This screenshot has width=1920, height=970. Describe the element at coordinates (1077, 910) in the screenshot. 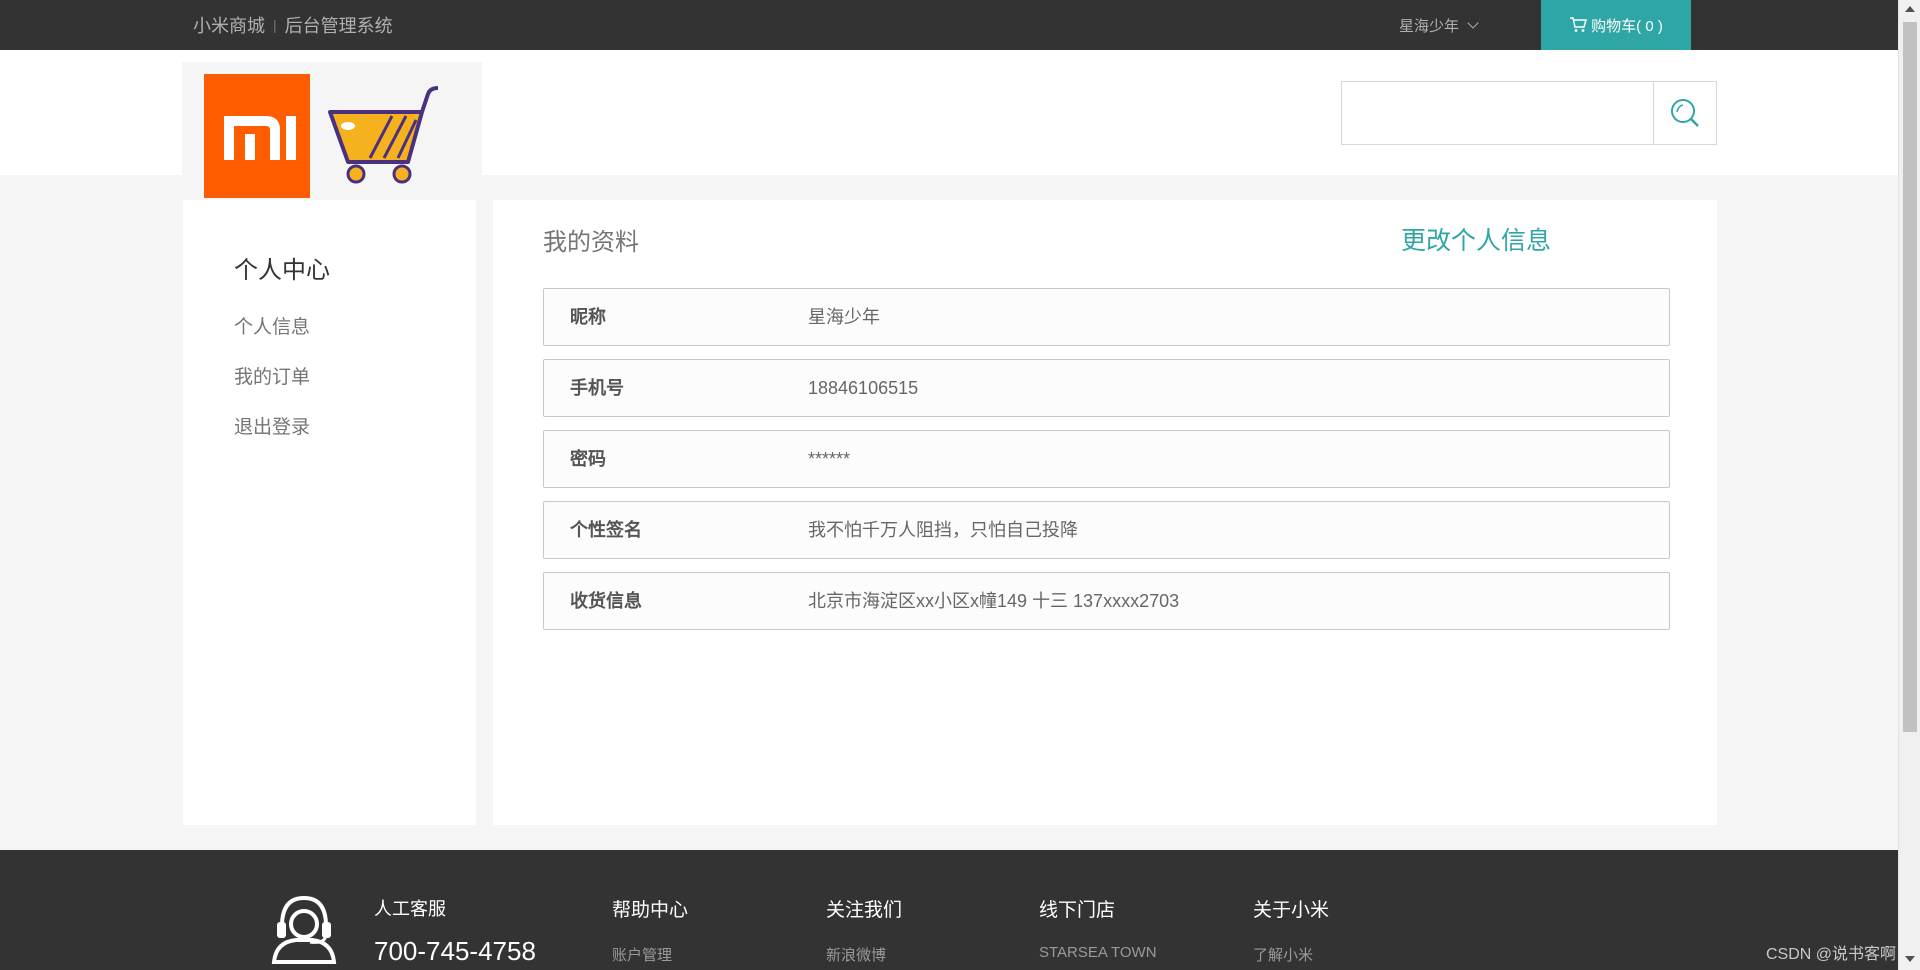

I see `footer-column-title: 线下门店` at that location.